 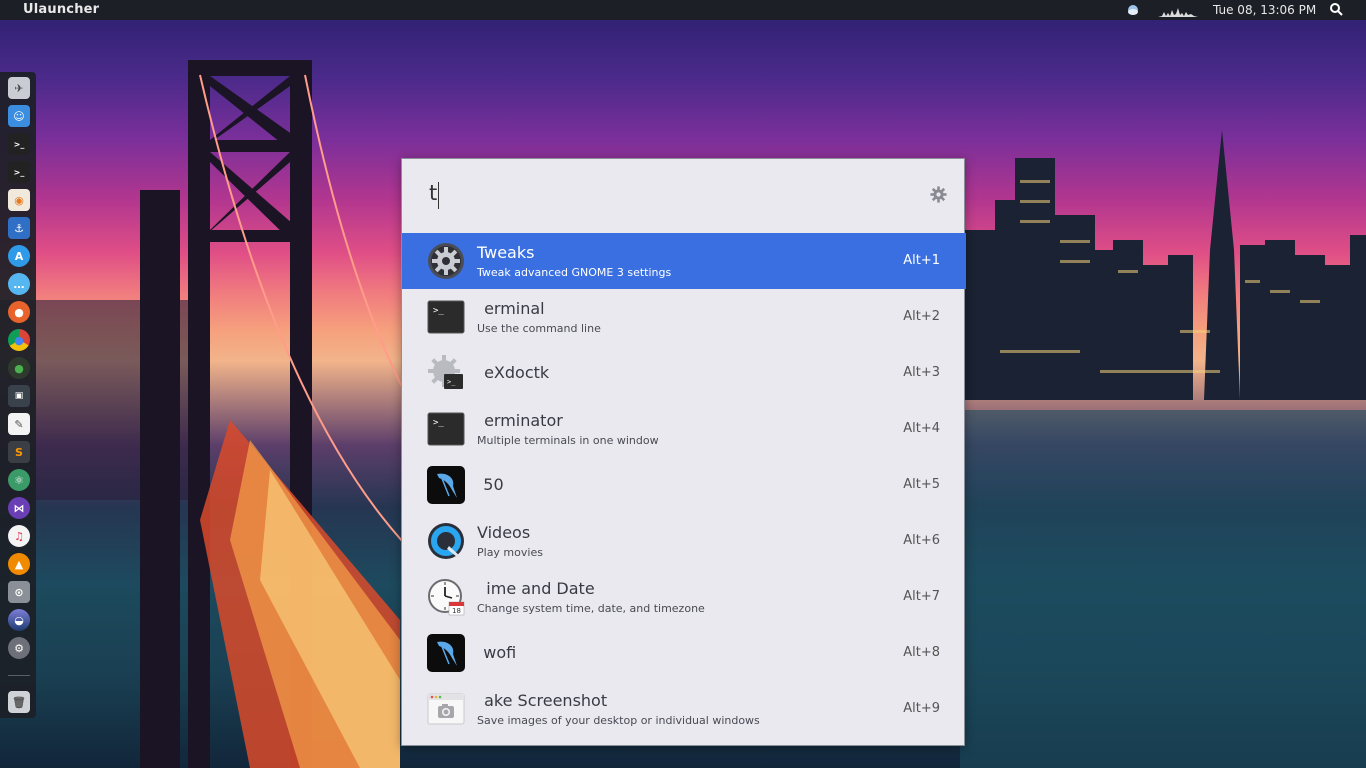 I want to click on rocket-app-icon: ⚓, so click(x=19, y=228).